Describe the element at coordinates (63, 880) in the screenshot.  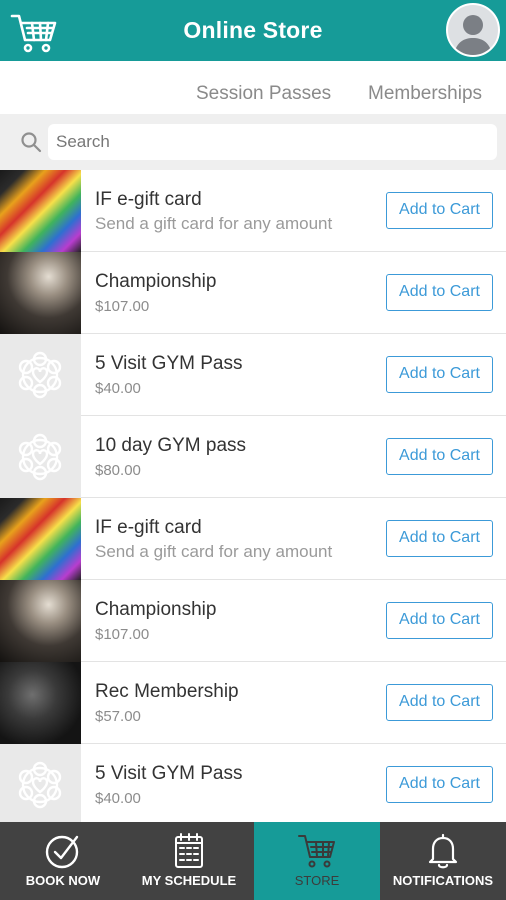
I see `nav-label: BOOK NOW` at that location.